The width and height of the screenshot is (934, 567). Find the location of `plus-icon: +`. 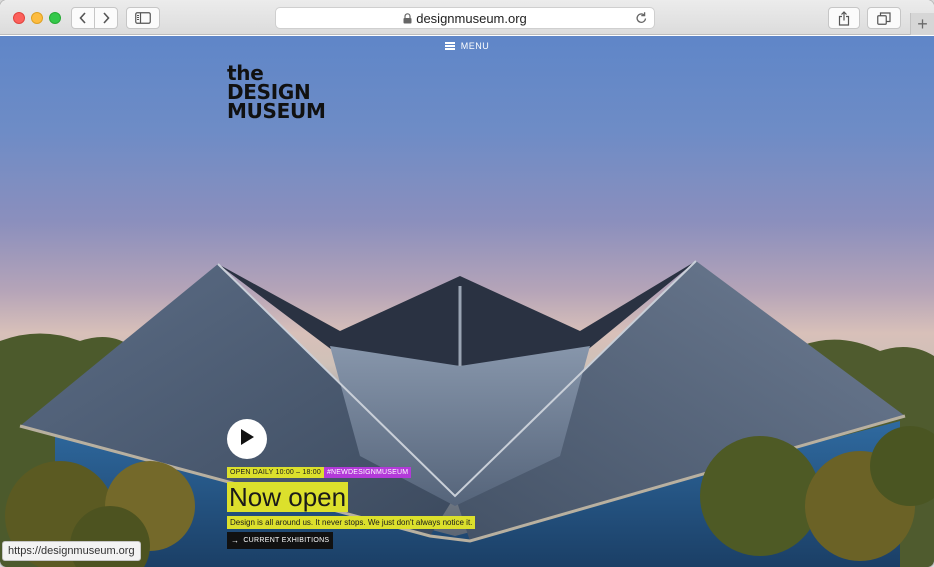

plus-icon: + is located at coordinates (922, 24).